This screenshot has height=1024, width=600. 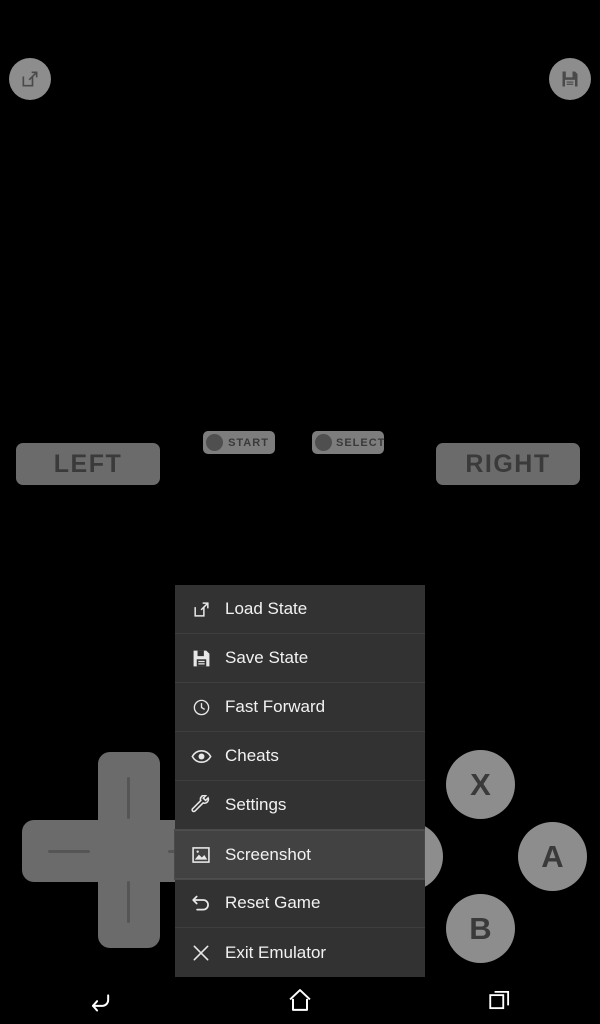 I want to click on close-x-icon, so click(x=201, y=953).